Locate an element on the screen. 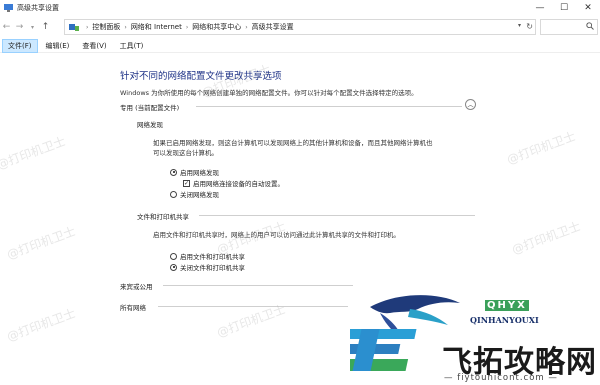 The width and height of the screenshot is (600, 385). radio-label: 启用网络发现 is located at coordinates (199, 173).